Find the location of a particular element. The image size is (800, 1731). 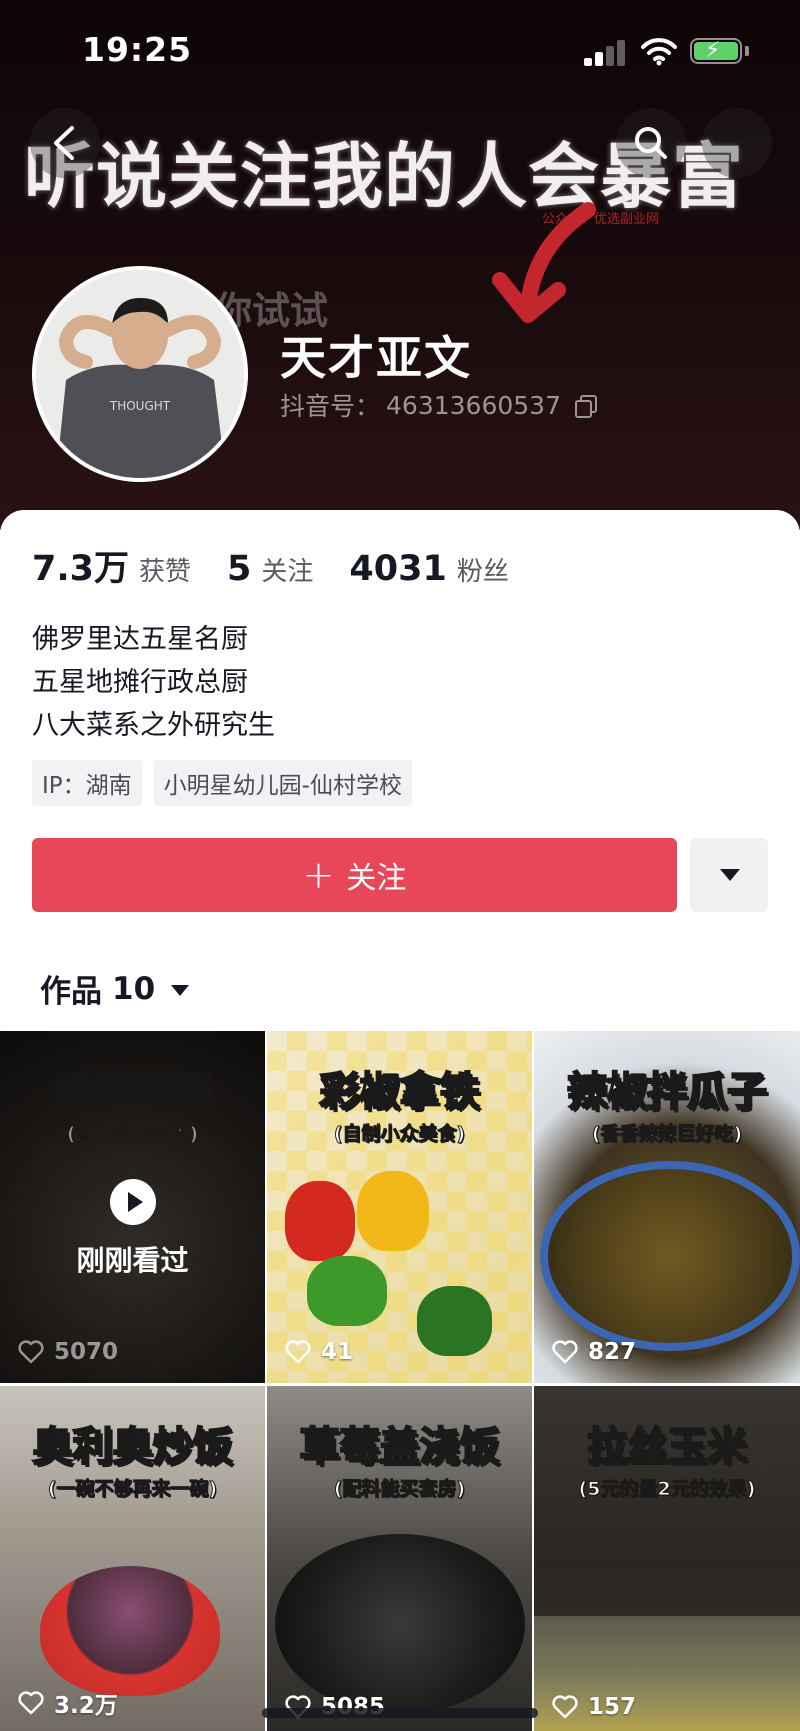

recommend-dropdown-button is located at coordinates (729, 875).